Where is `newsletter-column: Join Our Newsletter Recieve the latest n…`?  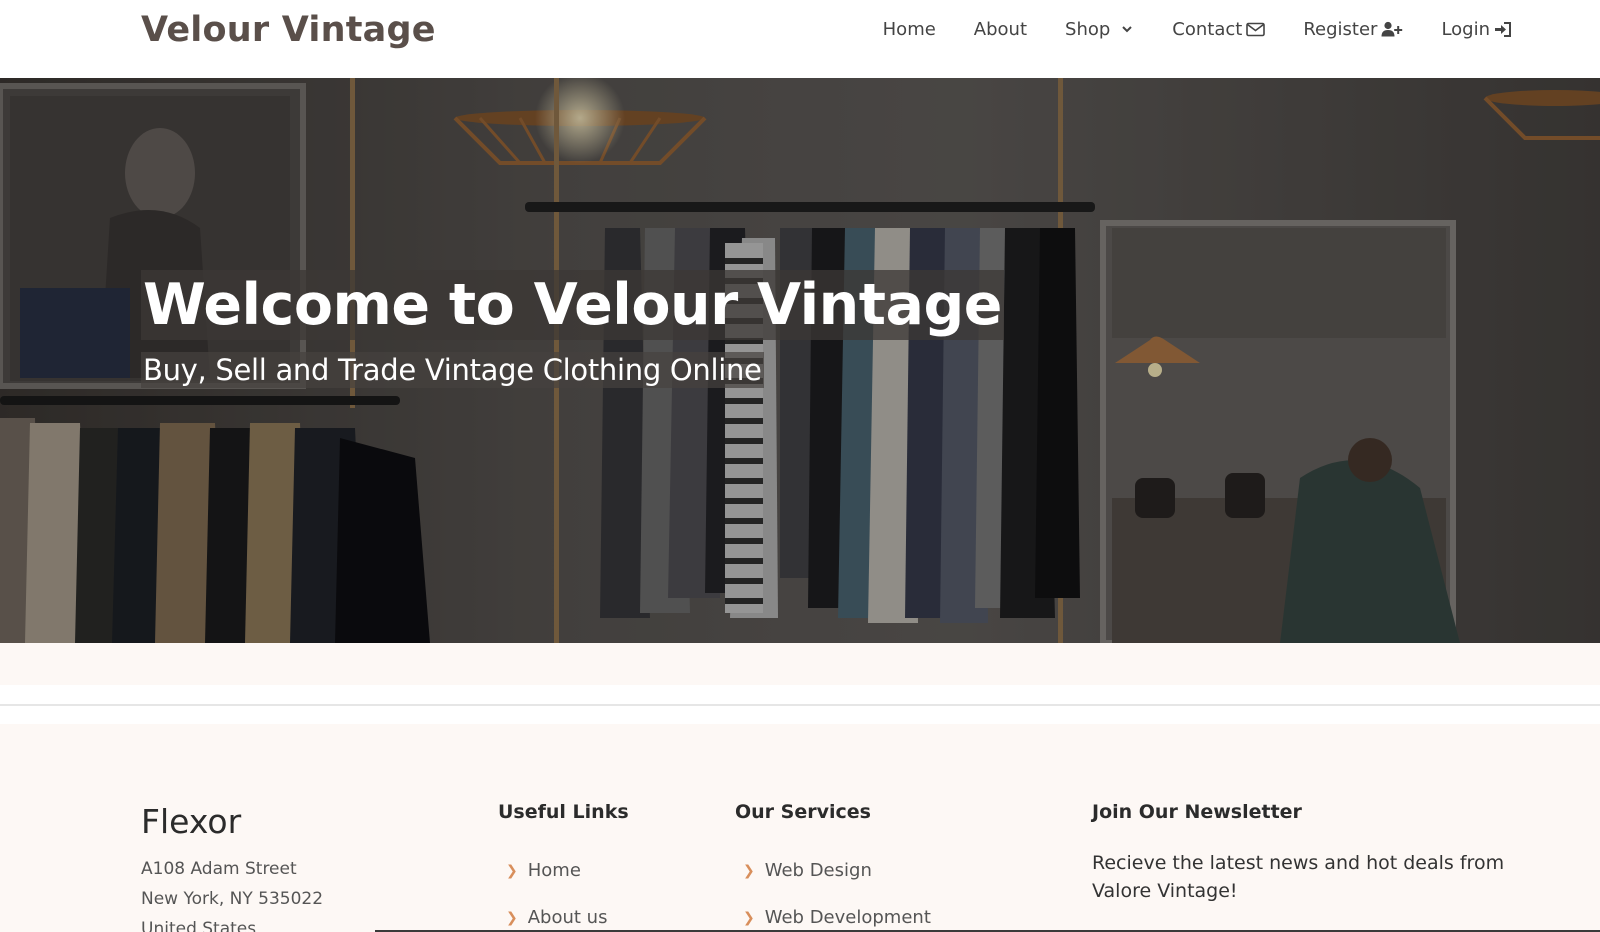 newsletter-column: Join Our Newsletter Recieve the latest n… is located at coordinates (1317, 853).